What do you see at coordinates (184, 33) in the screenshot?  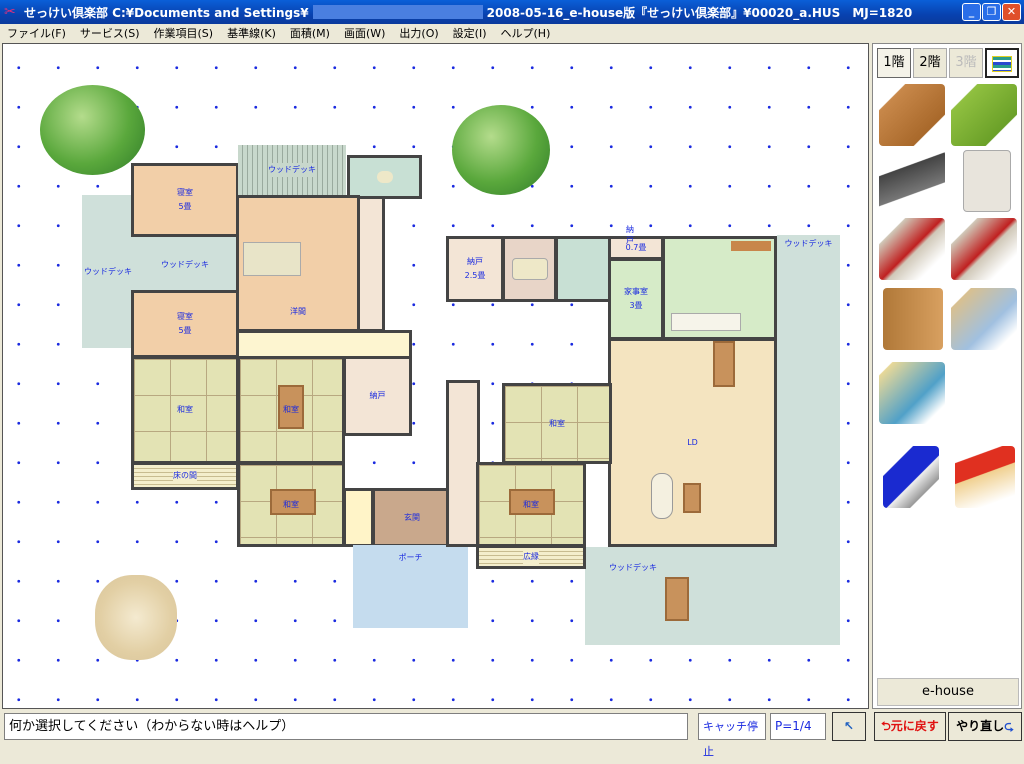 I see `menu-work-items: 作業項目(S)` at bounding box center [184, 33].